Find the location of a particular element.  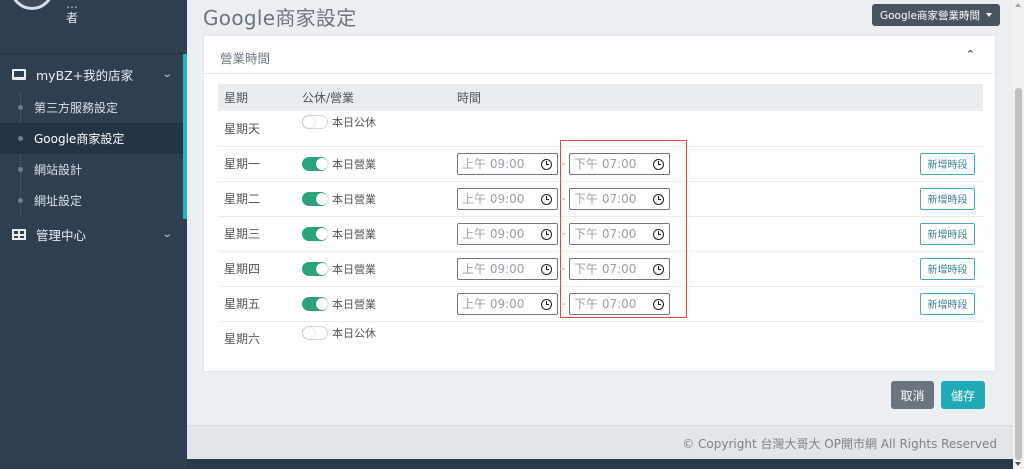

section-dropdown-button: Google商家營業時間 is located at coordinates (936, 15).